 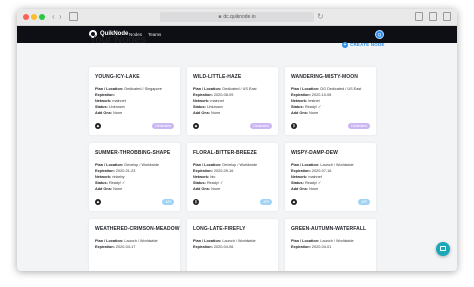 What do you see at coordinates (53, 17) in the screenshot?
I see `back-icon: ‹` at bounding box center [53, 17].